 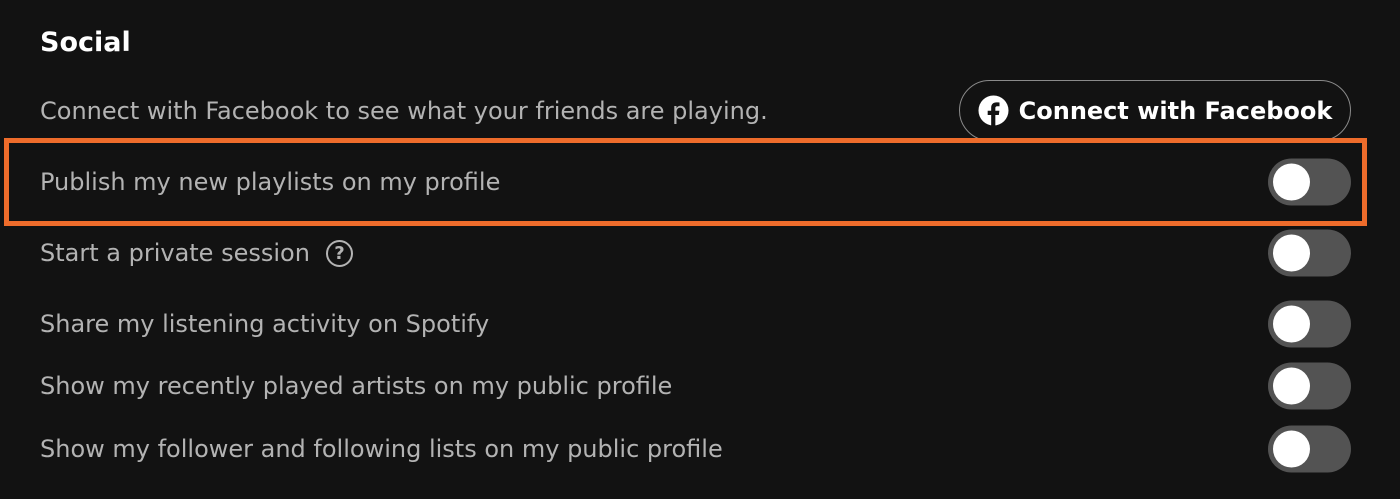 What do you see at coordinates (85, 42) in the screenshot?
I see `section-title: Social` at bounding box center [85, 42].